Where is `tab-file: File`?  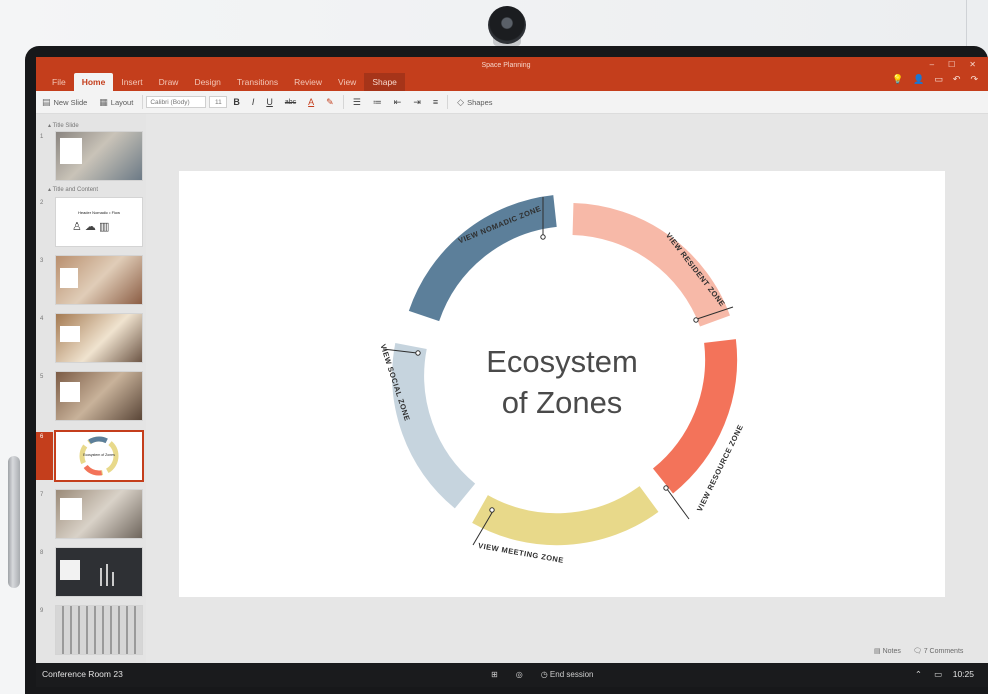 tab-file: File is located at coordinates (59, 82).